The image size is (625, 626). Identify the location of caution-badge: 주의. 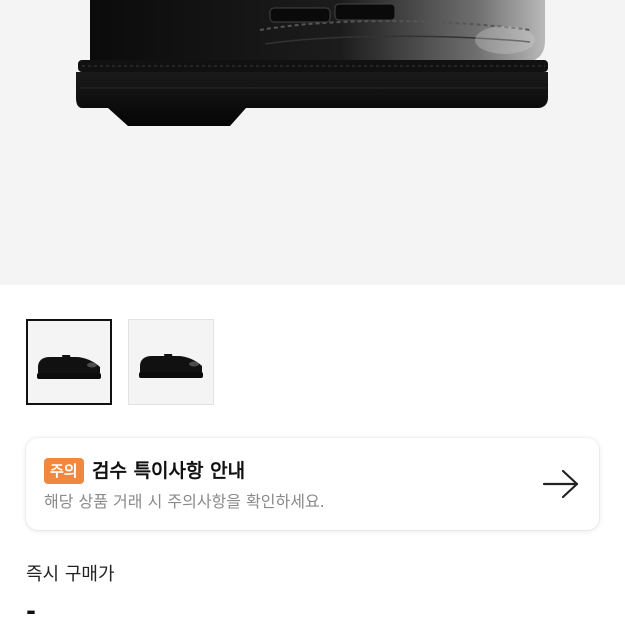
(64, 471).